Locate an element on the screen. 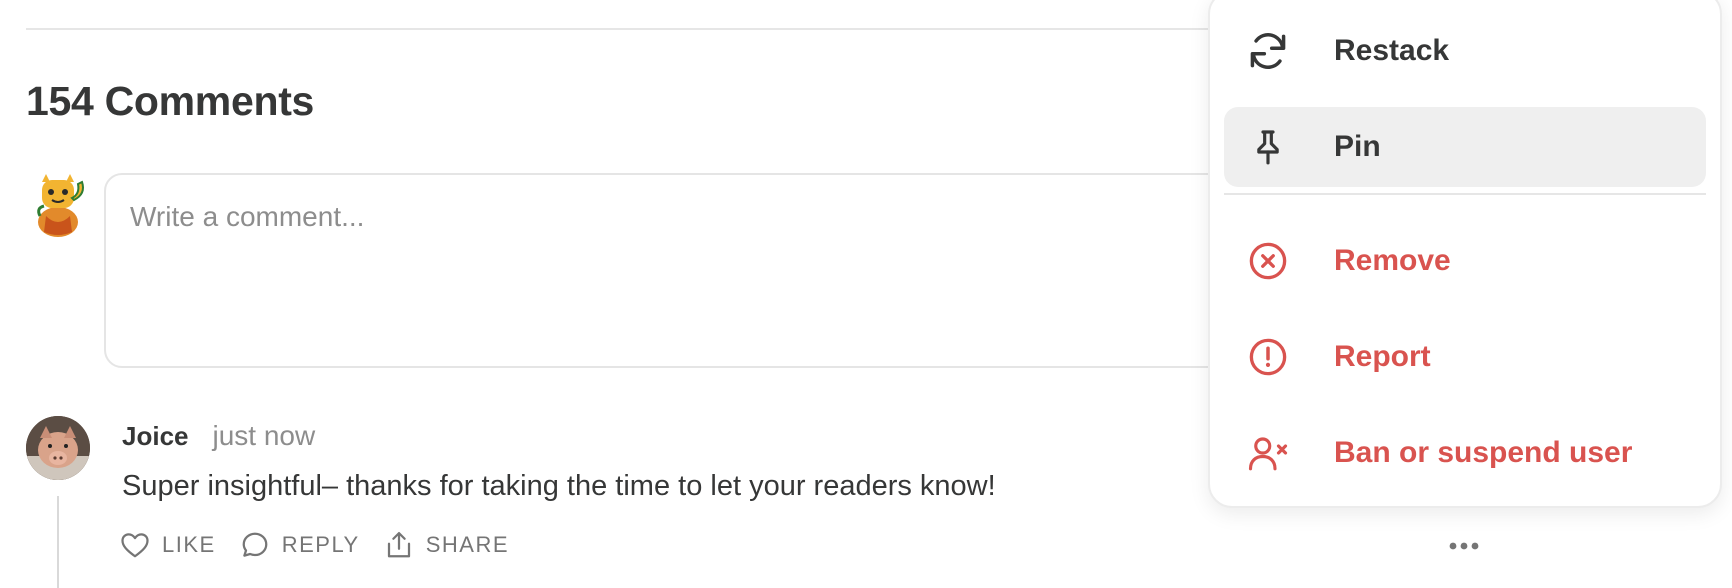 Image resolution: width=1732 pixels, height=588 pixels. speech-bubble-icon is located at coordinates (255, 545).